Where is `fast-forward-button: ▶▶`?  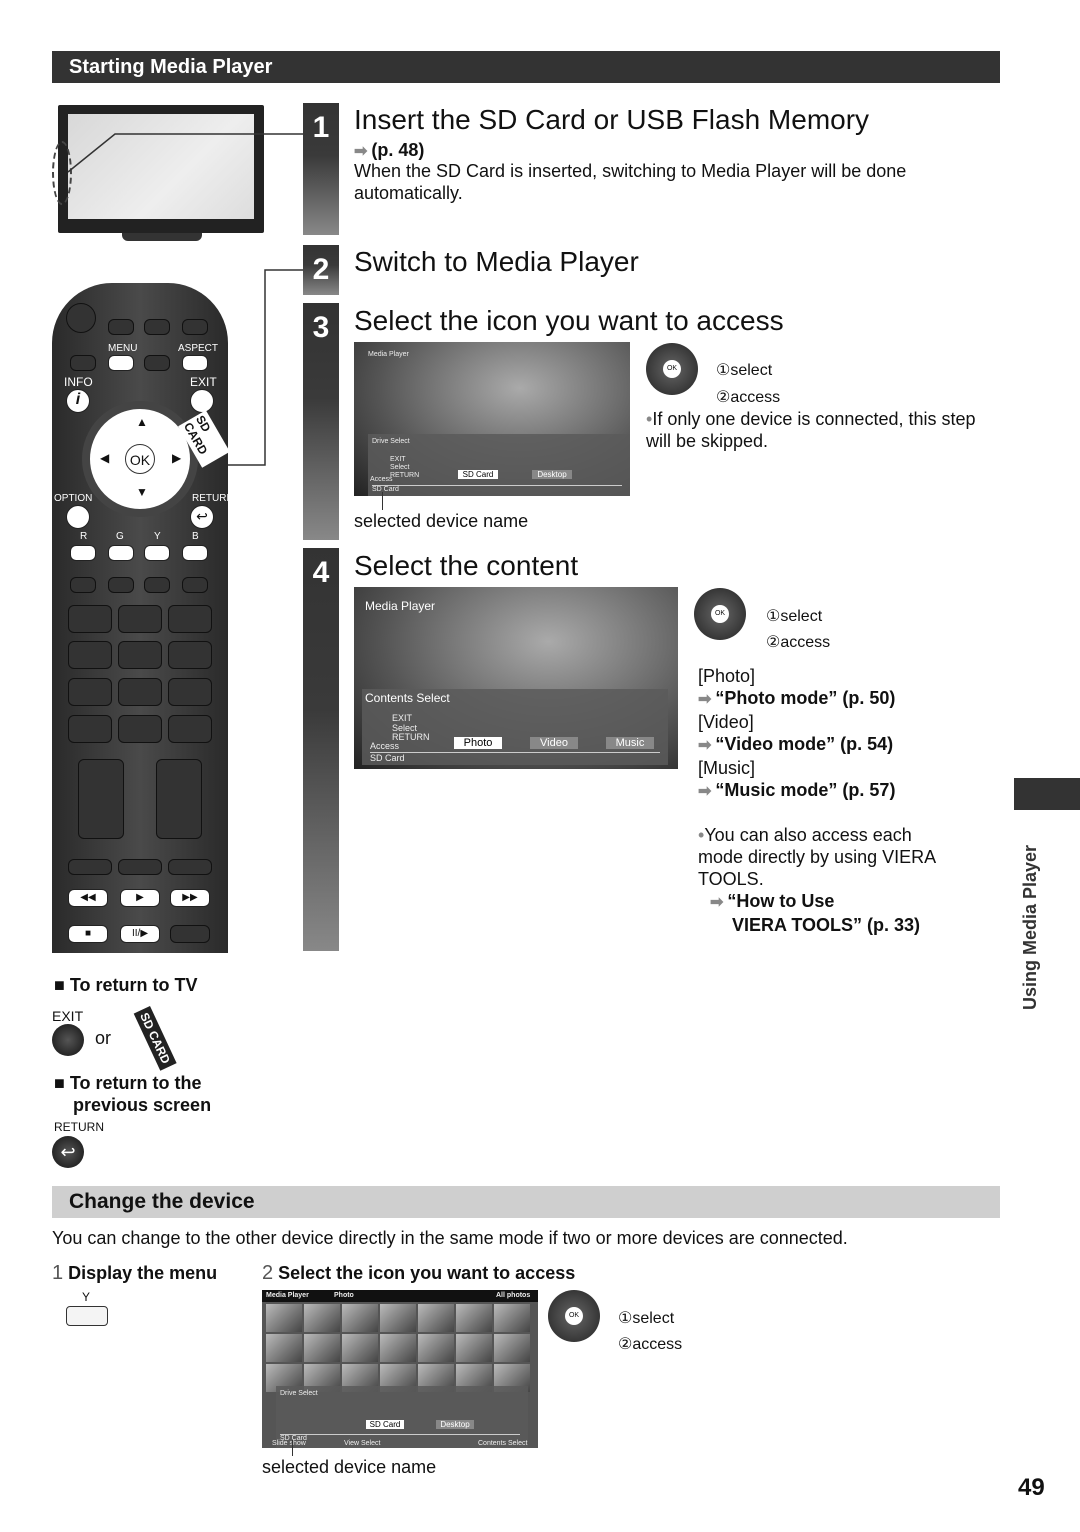 fast-forward-button: ▶▶ is located at coordinates (190, 898).